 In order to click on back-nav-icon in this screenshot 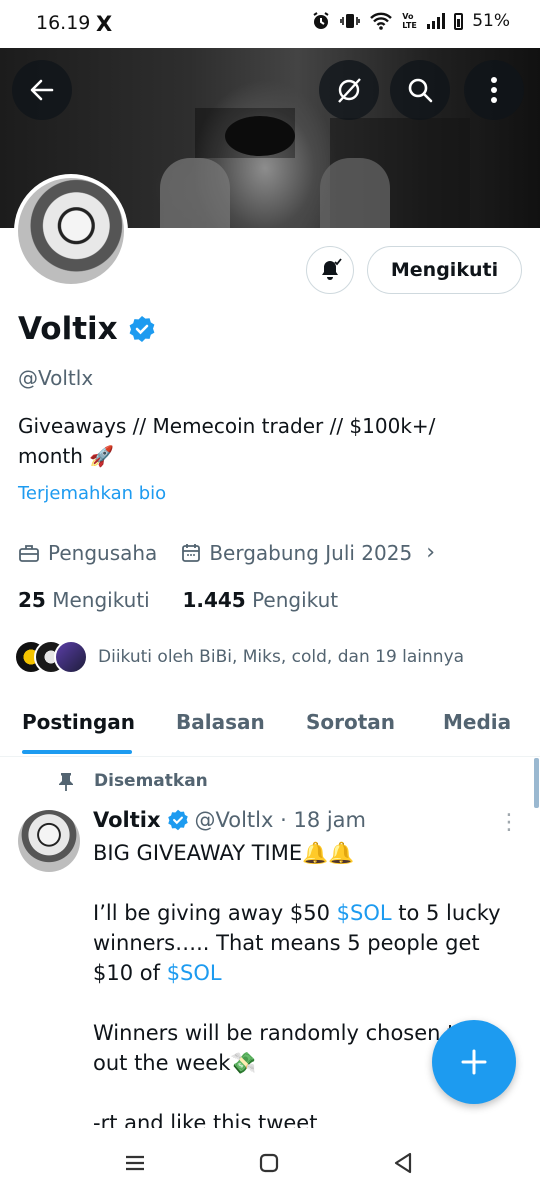, I will do `click(403, 1163)`.